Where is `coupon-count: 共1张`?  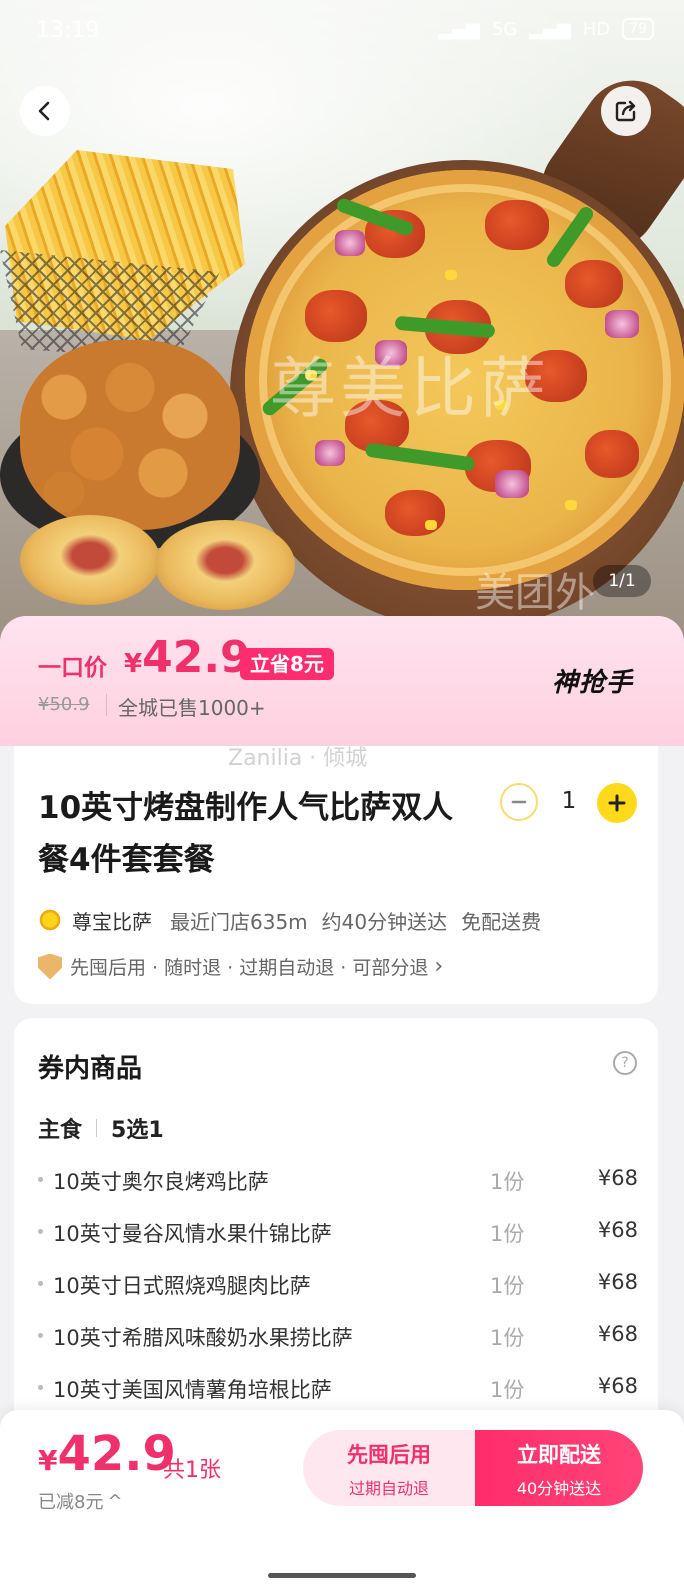
coupon-count: 共1张 is located at coordinates (192, 1470).